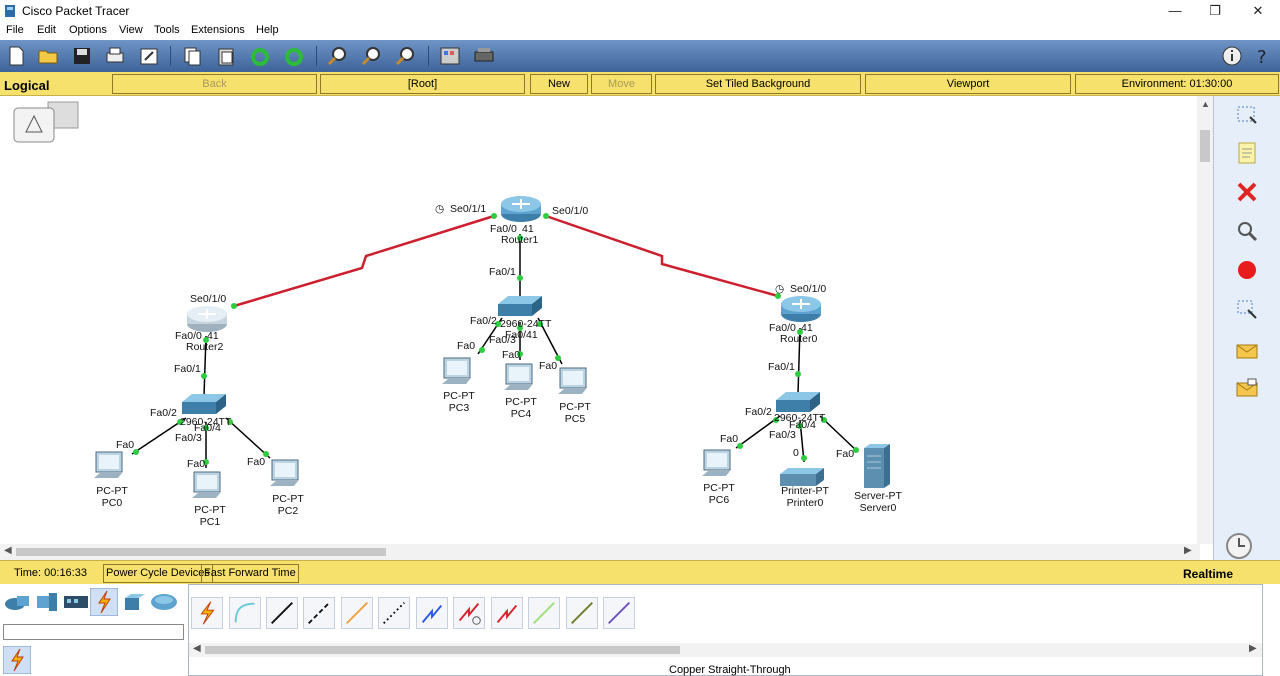  I want to click on realtime-mode-label: Realtime, so click(1208, 574).